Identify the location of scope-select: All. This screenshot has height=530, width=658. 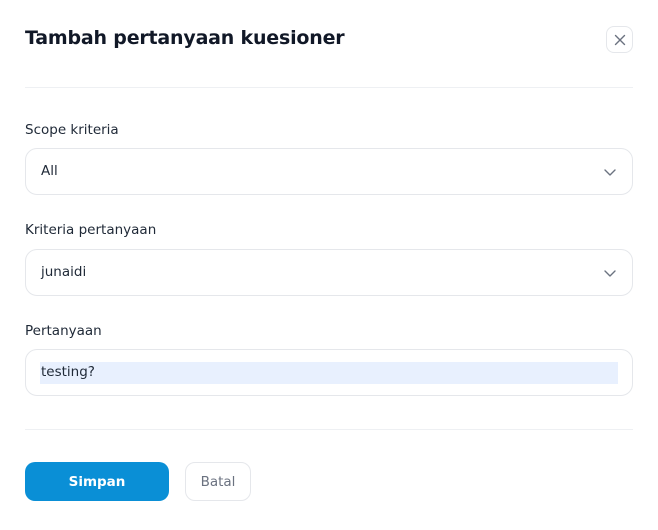
(329, 171).